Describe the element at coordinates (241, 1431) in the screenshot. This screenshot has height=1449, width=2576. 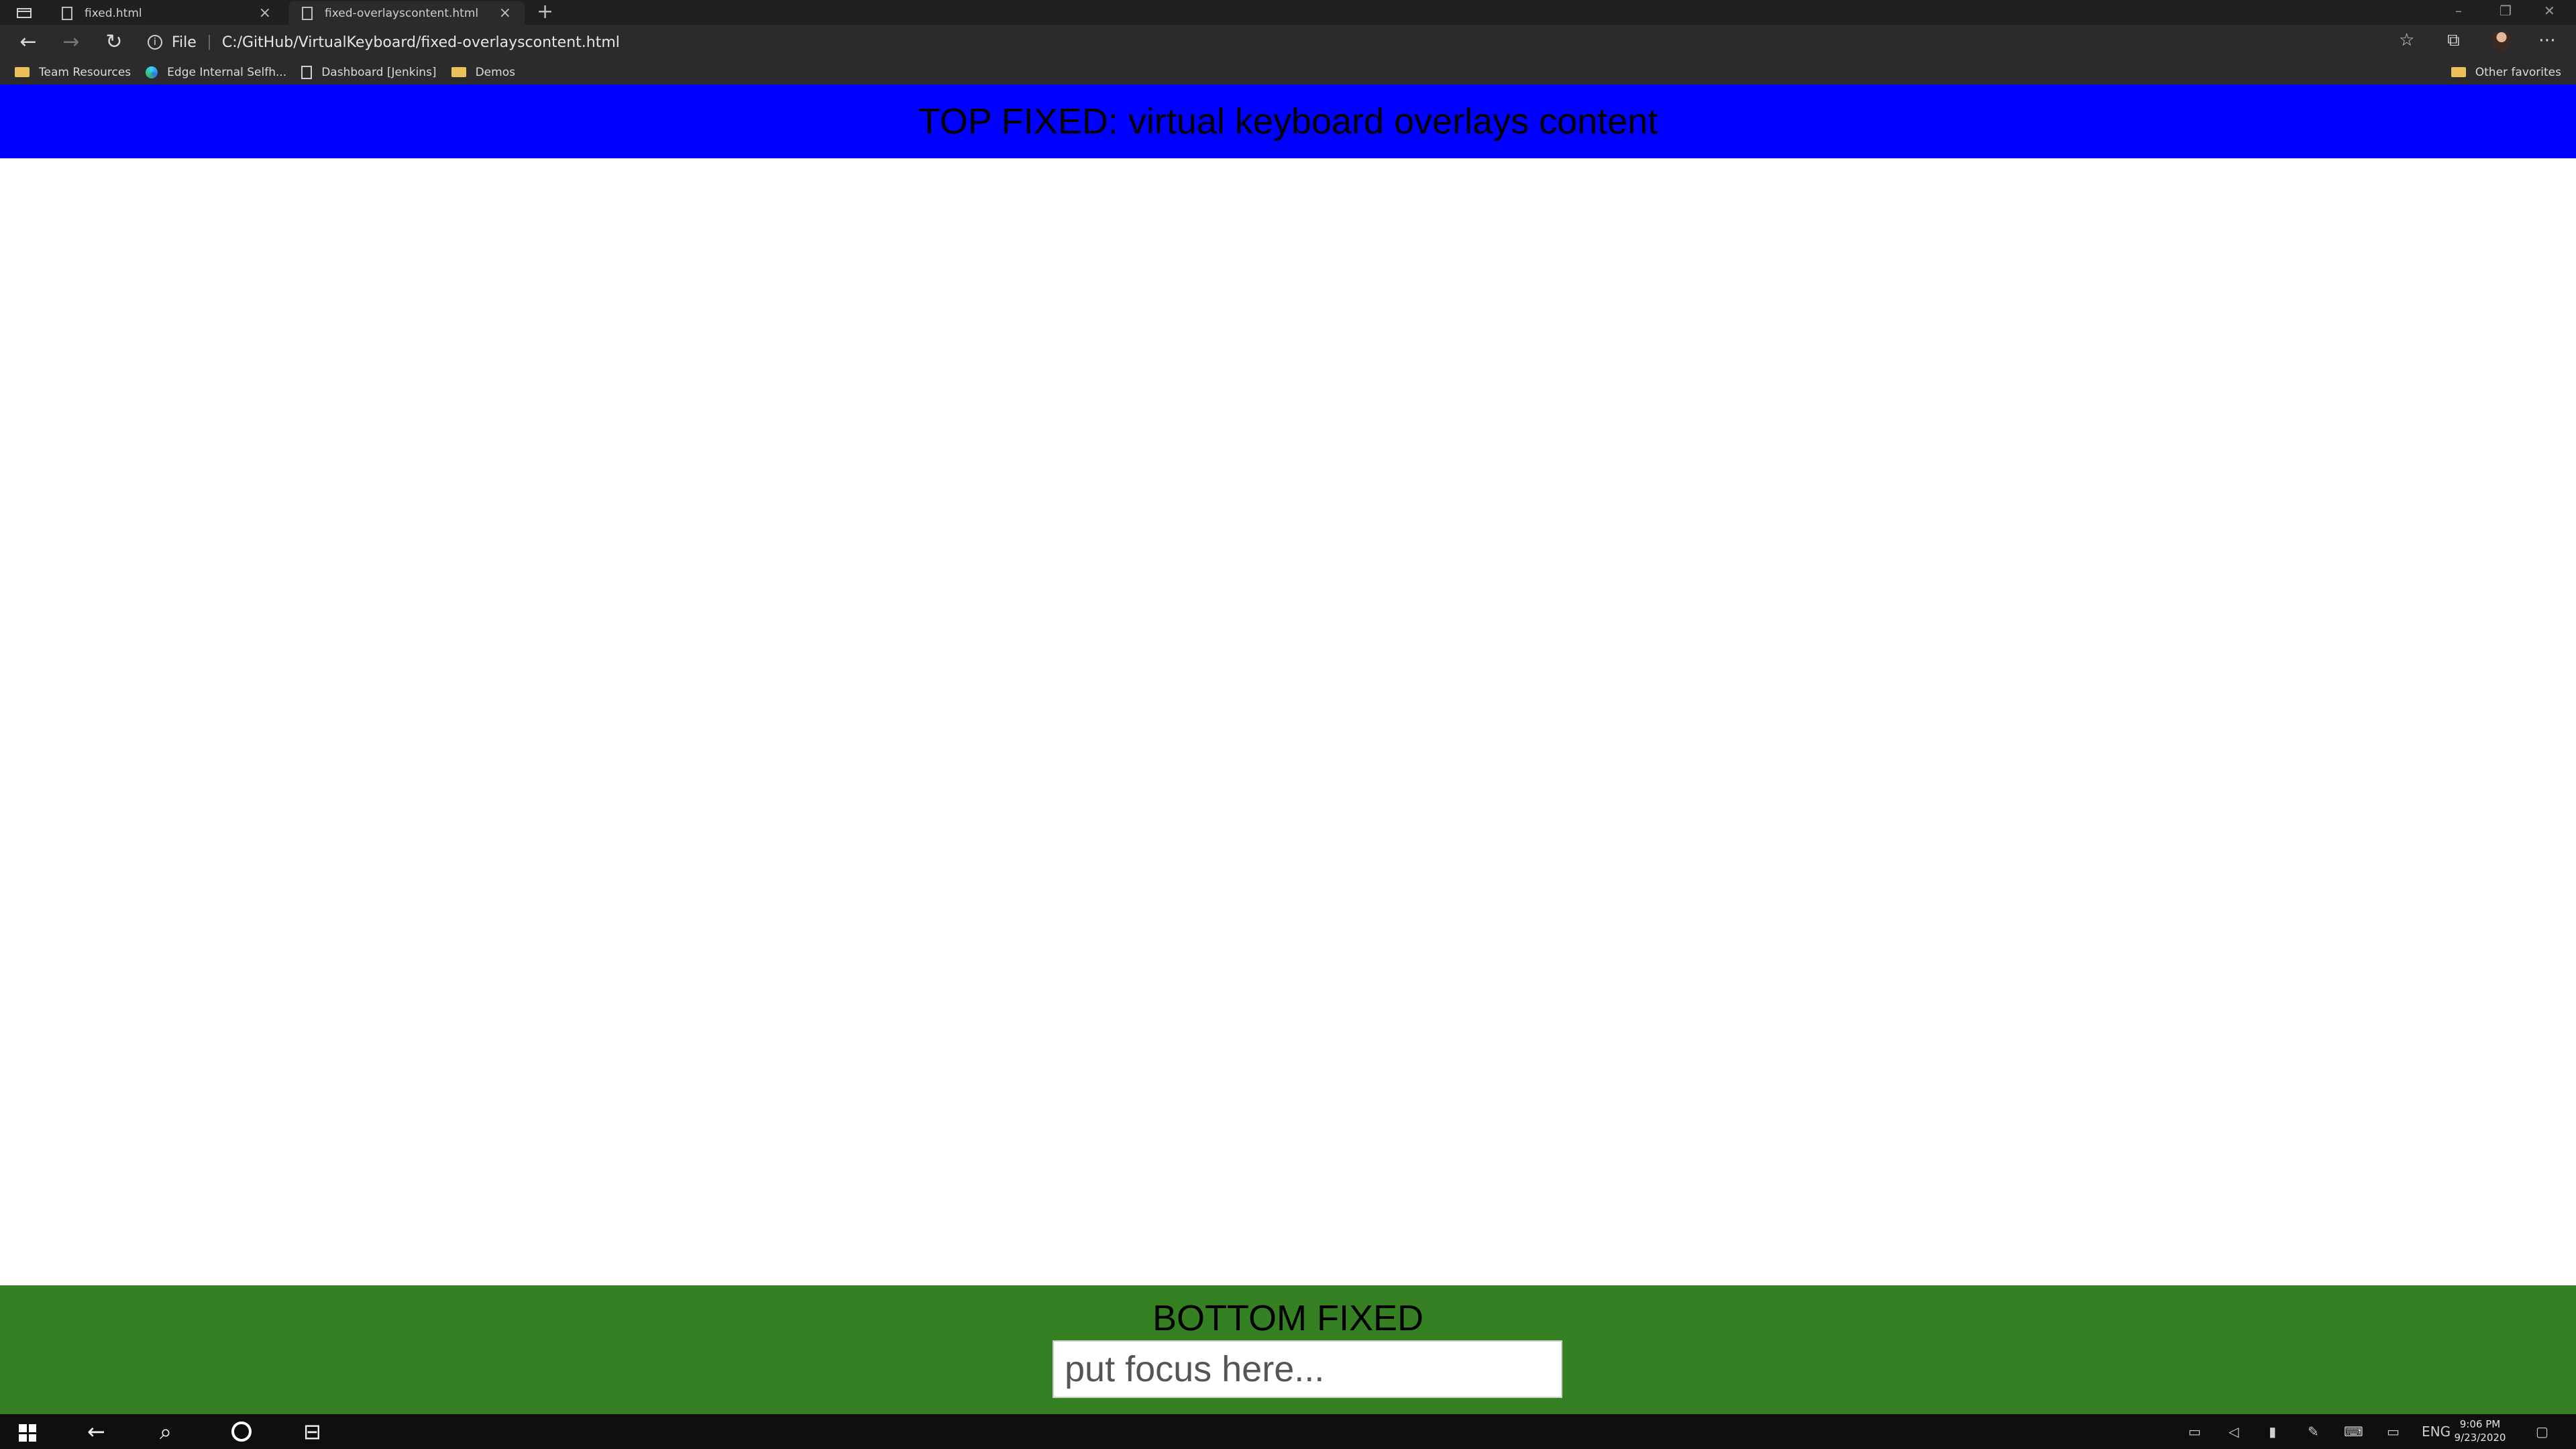
I see `cortana-icon` at that location.